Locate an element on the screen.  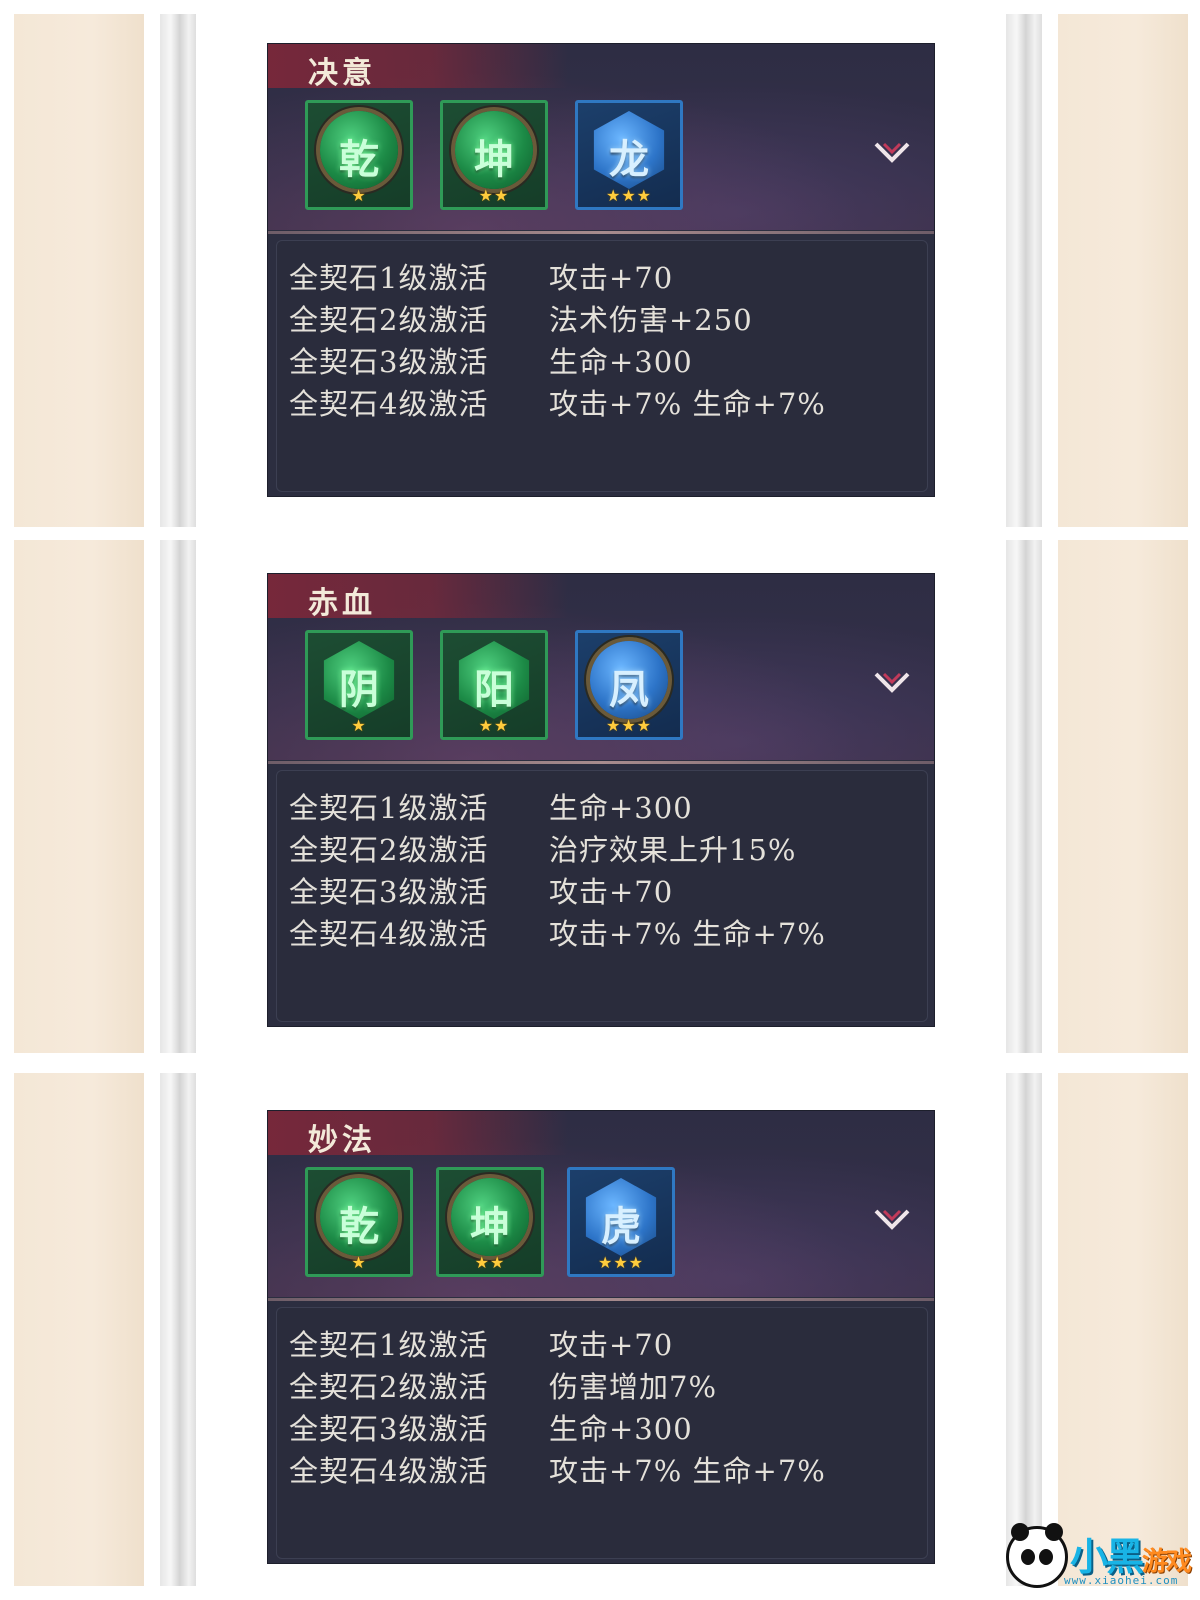
tiger-stone-icon: 虎 is located at coordinates (621, 1217).